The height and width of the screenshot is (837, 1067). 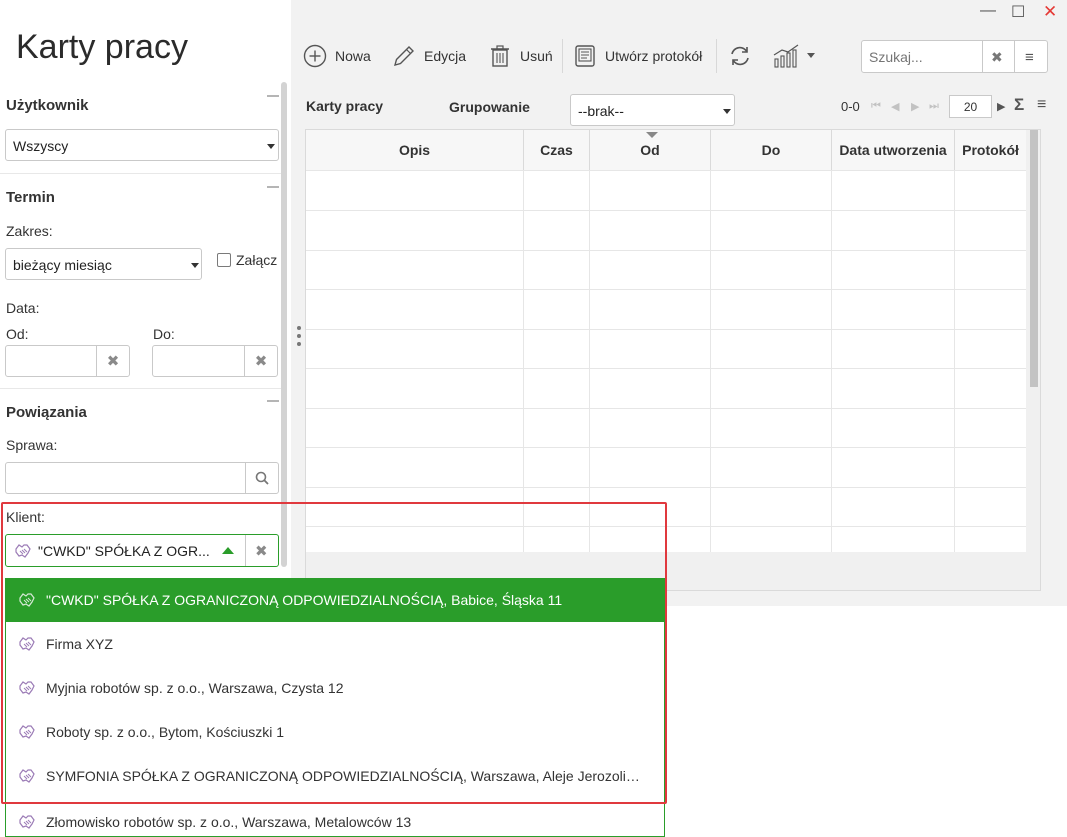 I want to click on range-select: bieżący miesiąc, so click(x=103, y=264).